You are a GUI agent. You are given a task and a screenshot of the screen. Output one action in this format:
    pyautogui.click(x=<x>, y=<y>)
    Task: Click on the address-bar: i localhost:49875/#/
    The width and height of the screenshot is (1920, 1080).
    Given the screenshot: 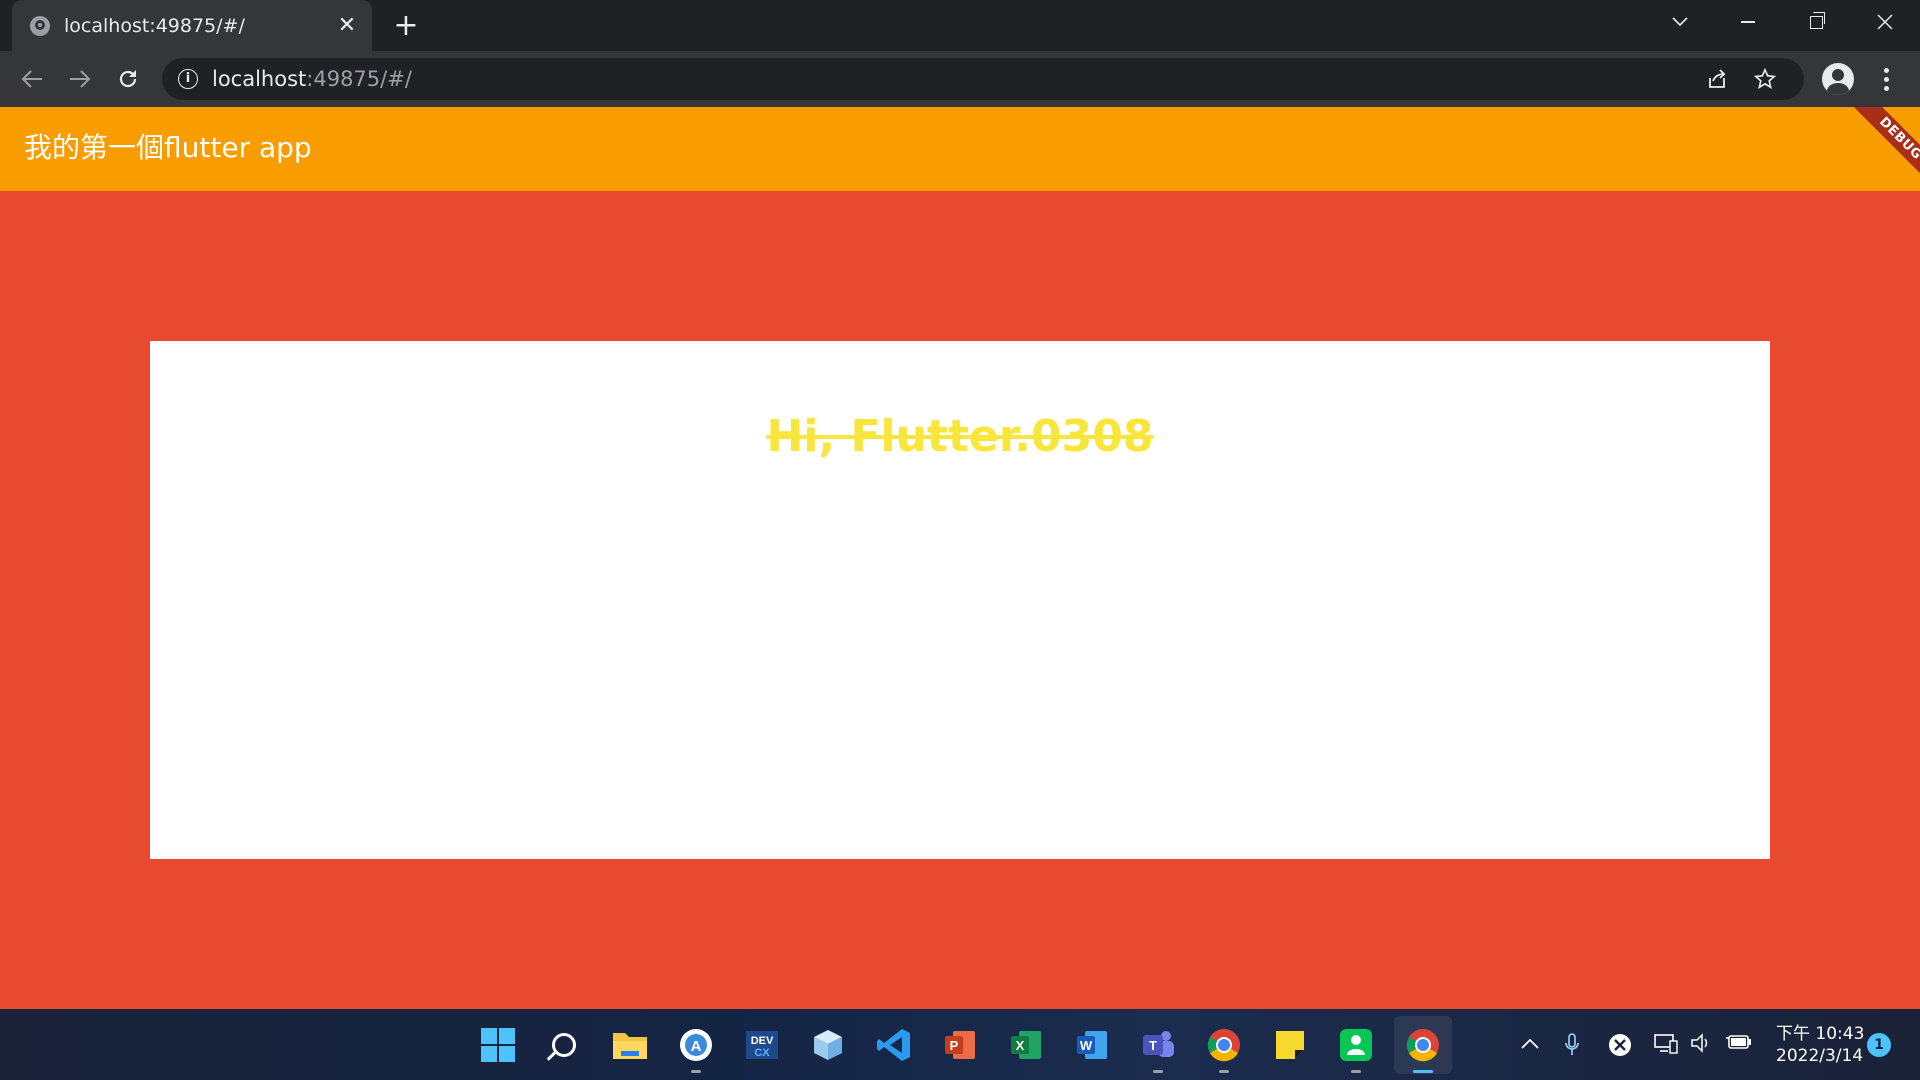 What is the action you would take?
    pyautogui.click(x=983, y=79)
    